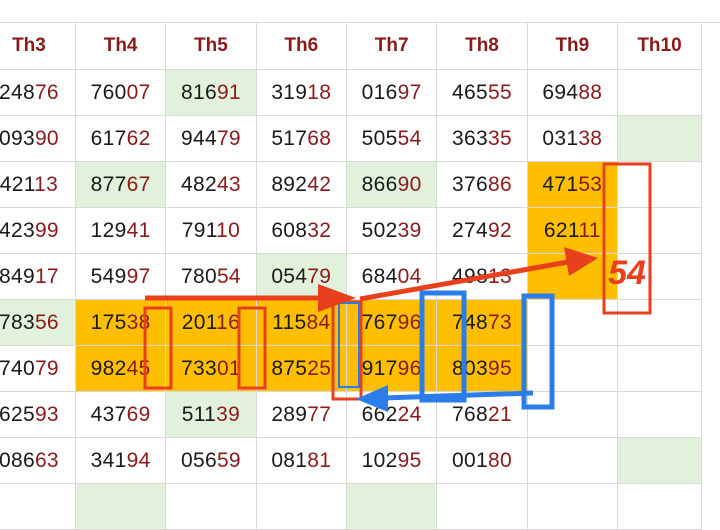 The height and width of the screenshot is (530, 720). What do you see at coordinates (482, 184) in the screenshot?
I see `table-cell: 37686` at bounding box center [482, 184].